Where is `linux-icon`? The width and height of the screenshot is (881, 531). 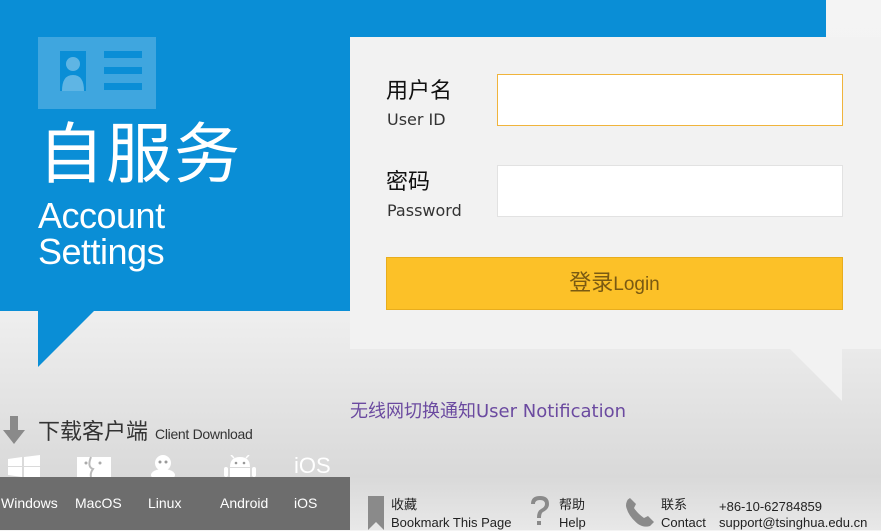 linux-icon is located at coordinates (163, 466).